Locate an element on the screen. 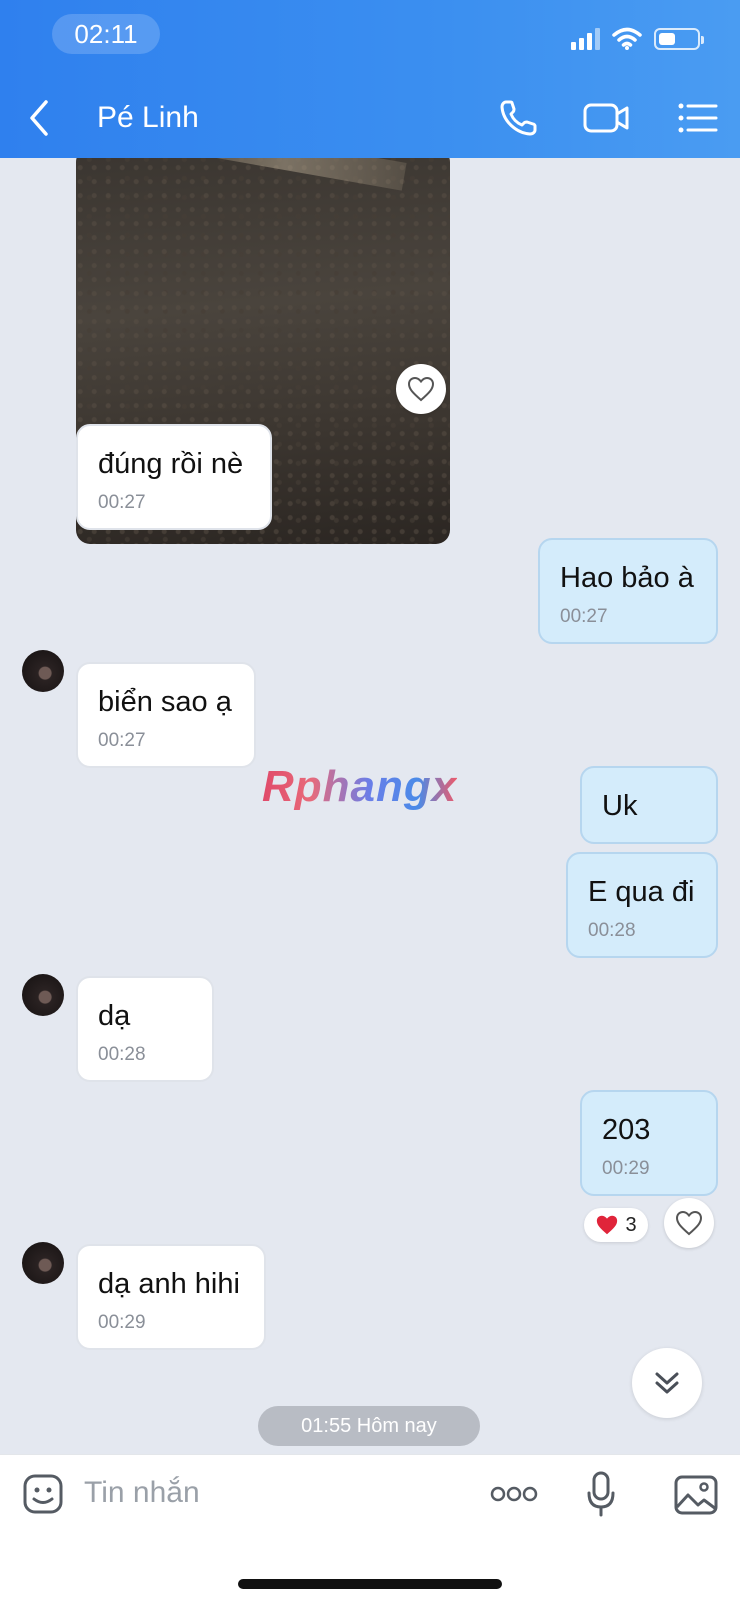  more-icon is located at coordinates (514, 1494).